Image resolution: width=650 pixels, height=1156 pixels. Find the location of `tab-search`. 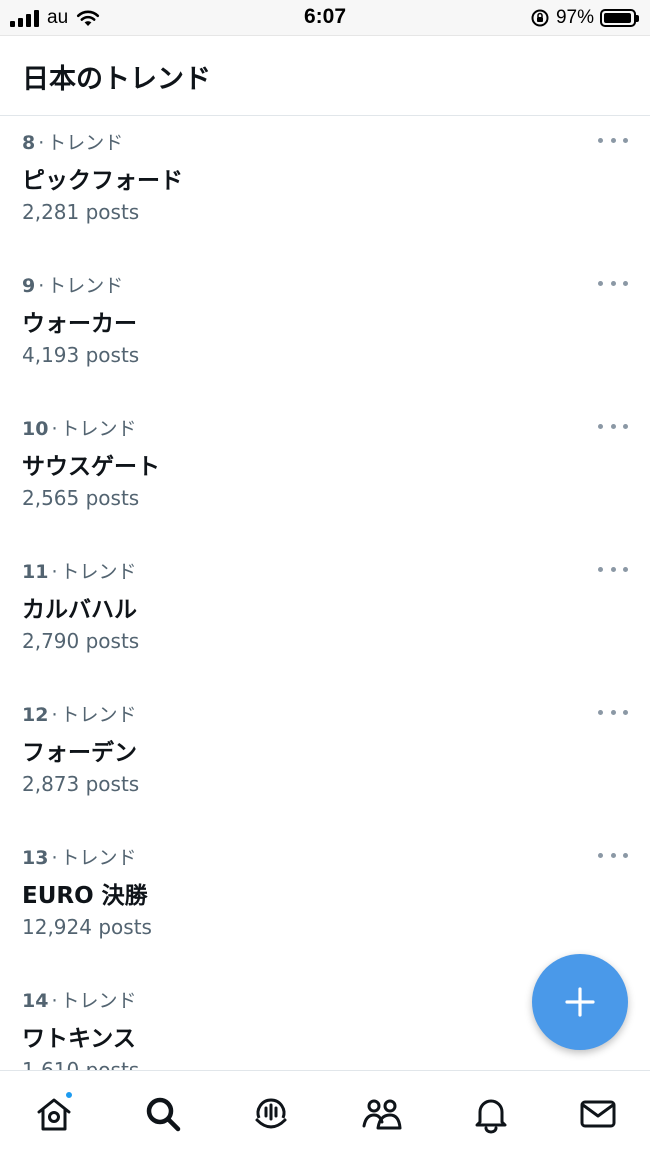

tab-search is located at coordinates (163, 1114).